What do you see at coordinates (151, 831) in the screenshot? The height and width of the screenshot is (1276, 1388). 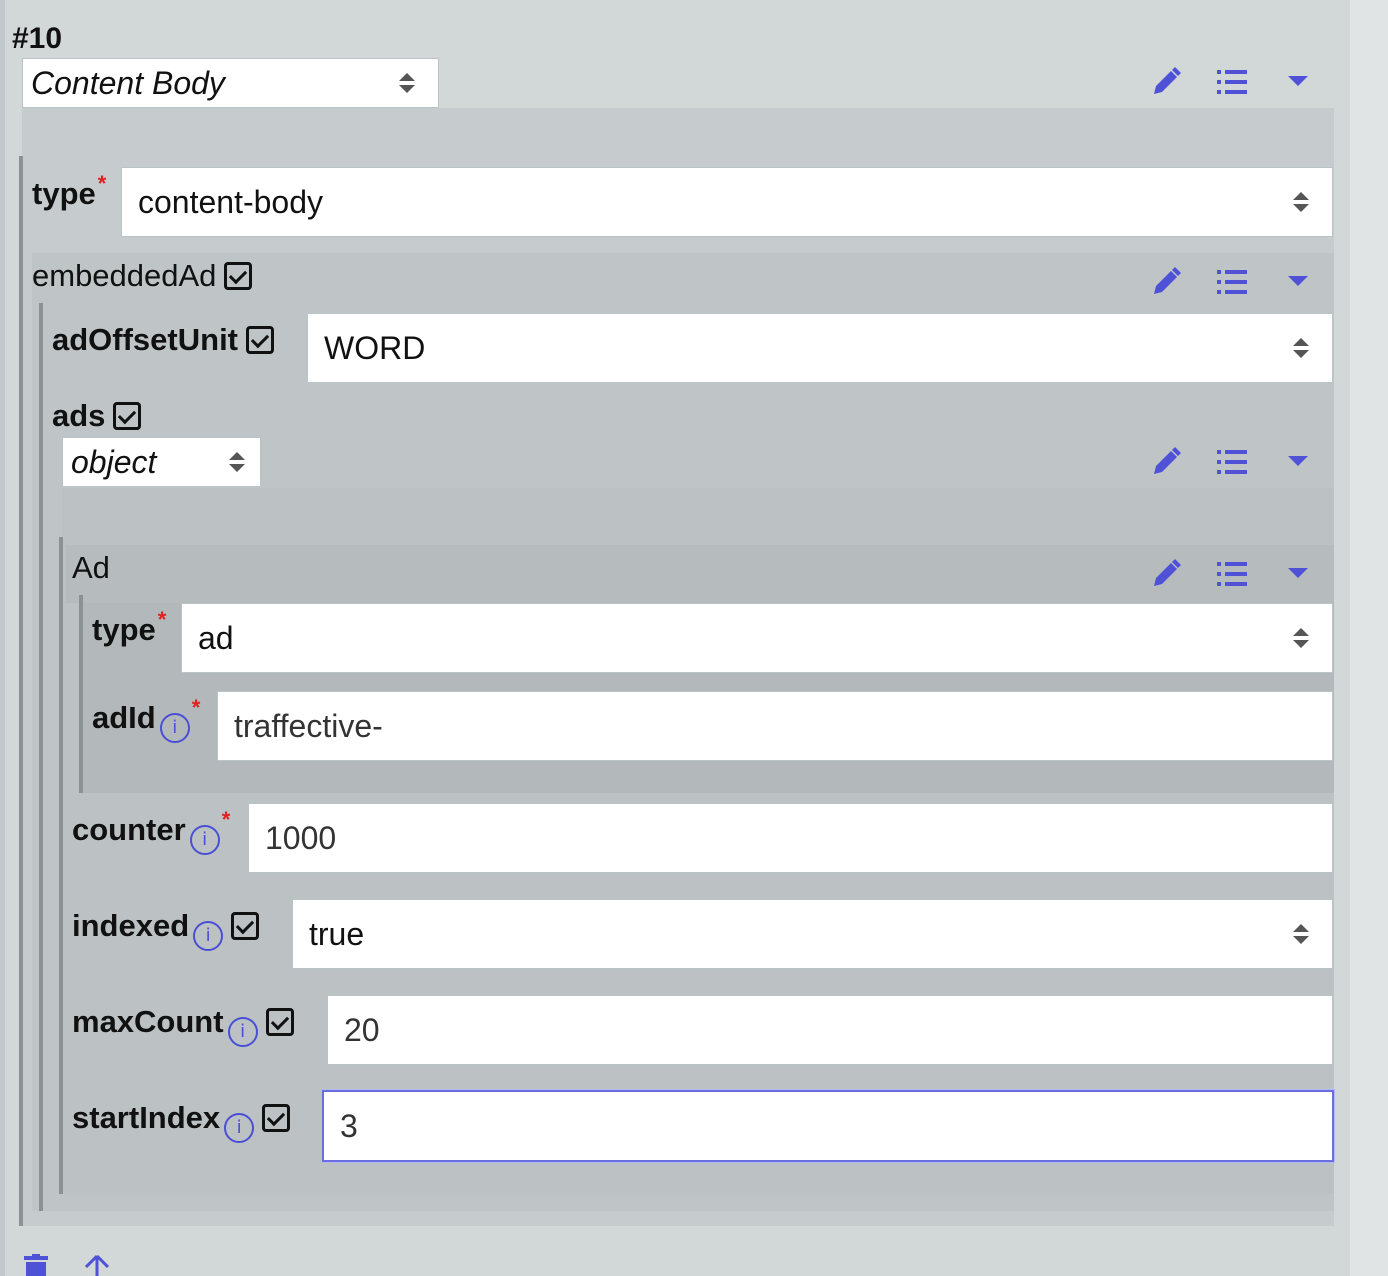 I see `counter-label: counter i *` at bounding box center [151, 831].